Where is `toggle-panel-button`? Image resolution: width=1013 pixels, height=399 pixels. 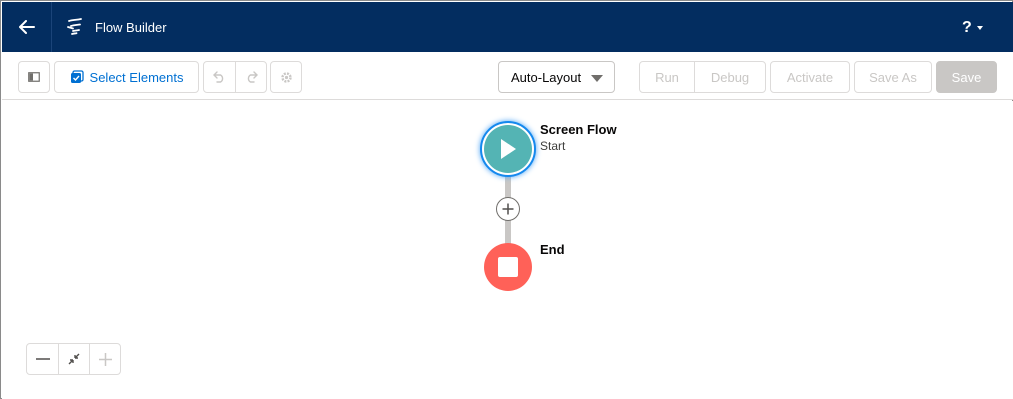
toggle-panel-button is located at coordinates (34, 77).